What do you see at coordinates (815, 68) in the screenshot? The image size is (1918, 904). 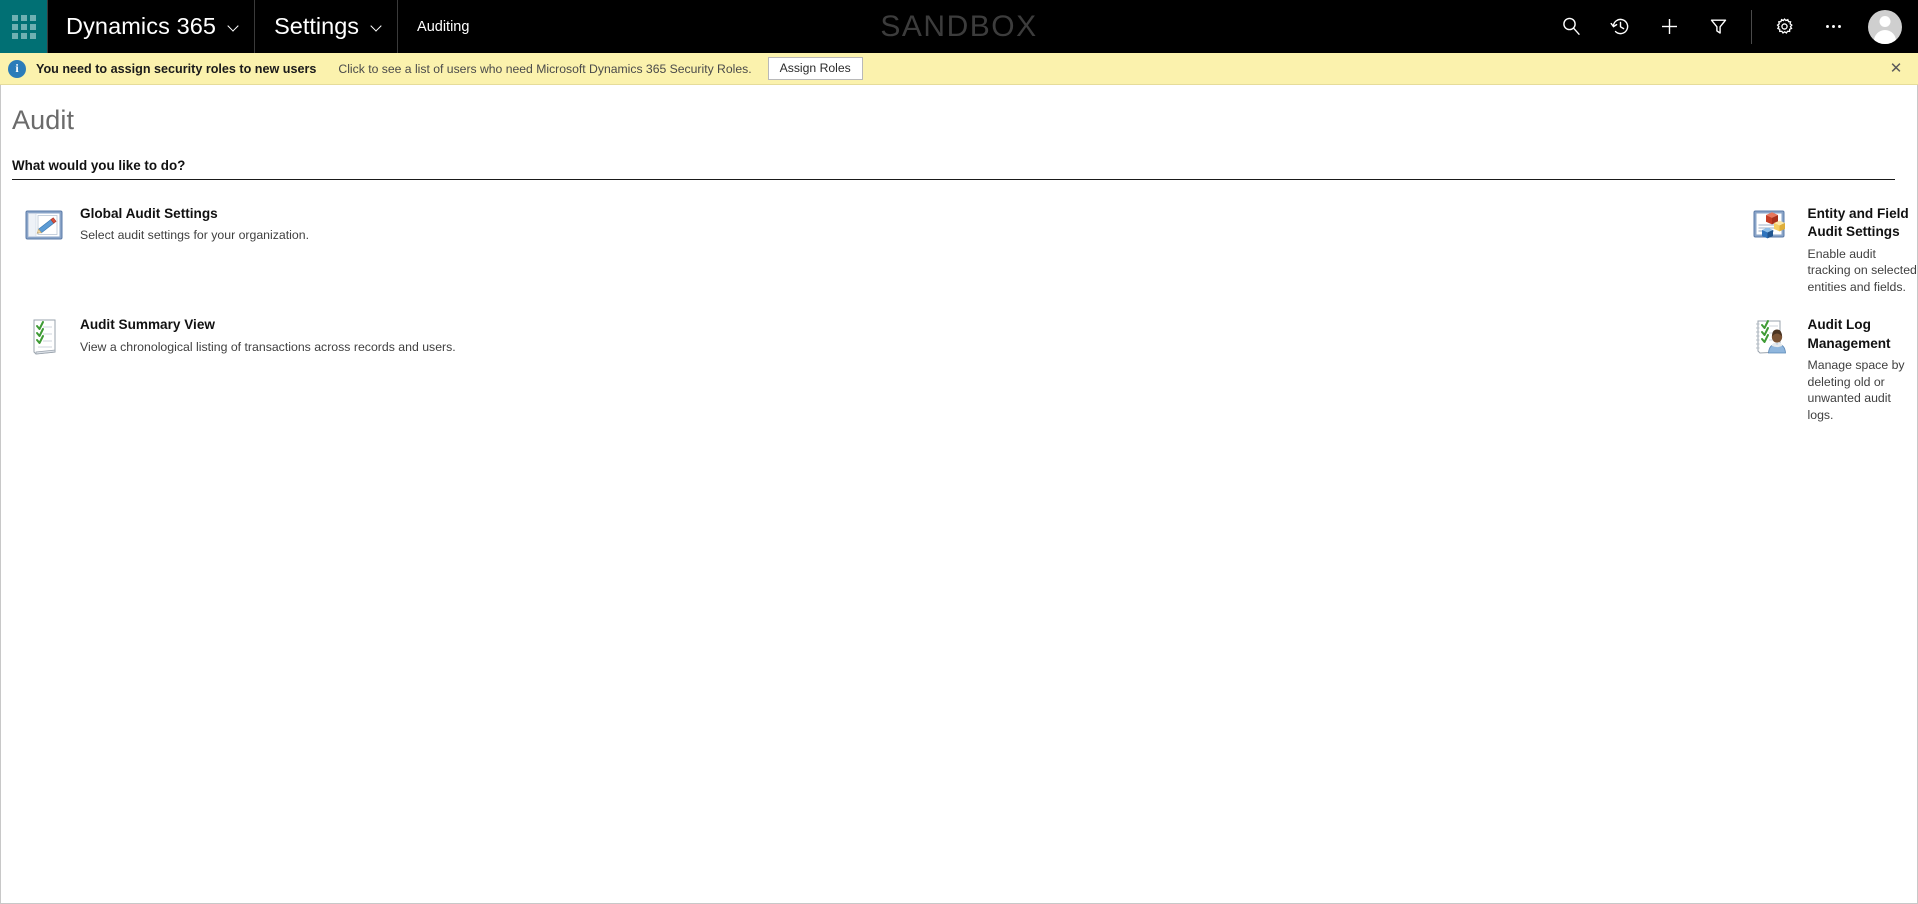 I see `assign-roles-button: Assign Roles` at bounding box center [815, 68].